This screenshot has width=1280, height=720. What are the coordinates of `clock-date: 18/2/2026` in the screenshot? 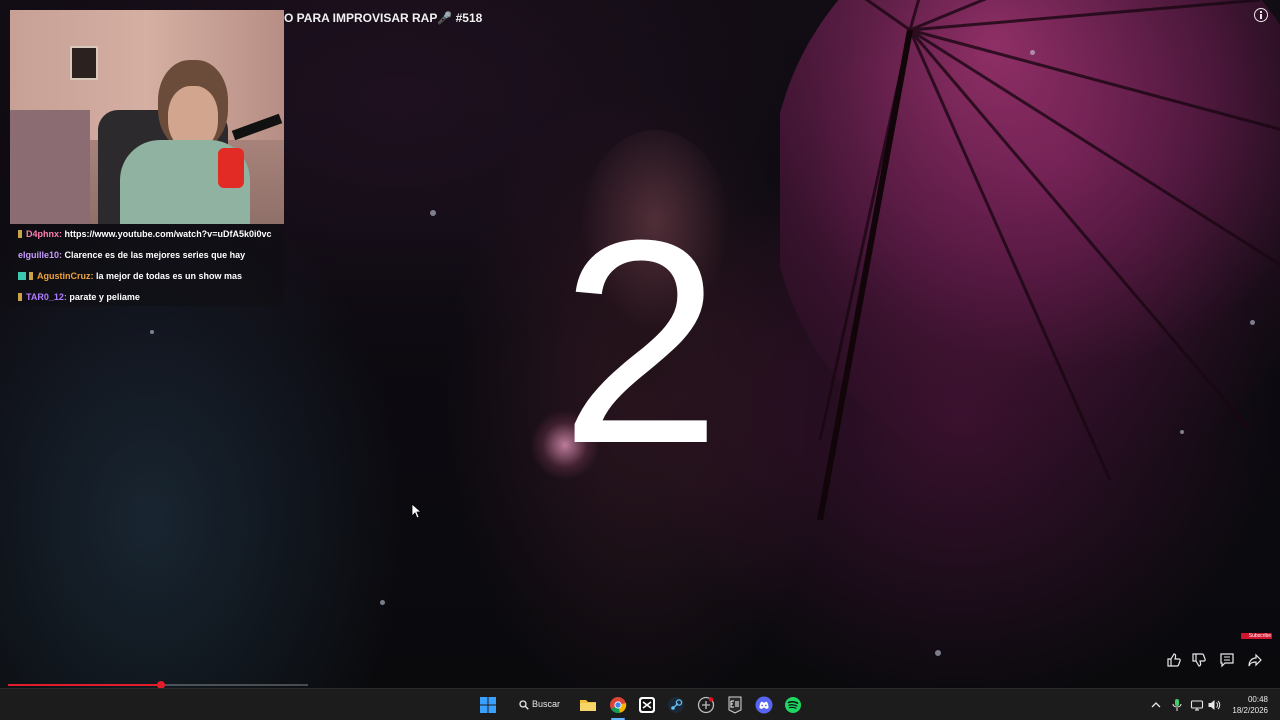 It's located at (1250, 710).